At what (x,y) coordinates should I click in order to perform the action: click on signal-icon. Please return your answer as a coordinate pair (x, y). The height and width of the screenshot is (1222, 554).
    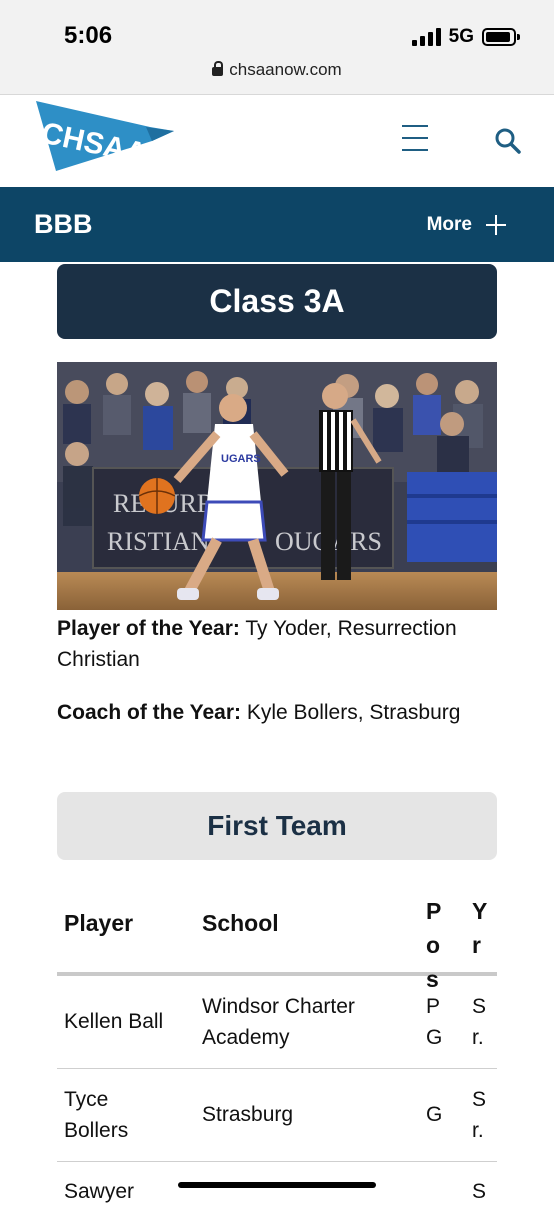
    Looking at the image, I should click on (426, 37).